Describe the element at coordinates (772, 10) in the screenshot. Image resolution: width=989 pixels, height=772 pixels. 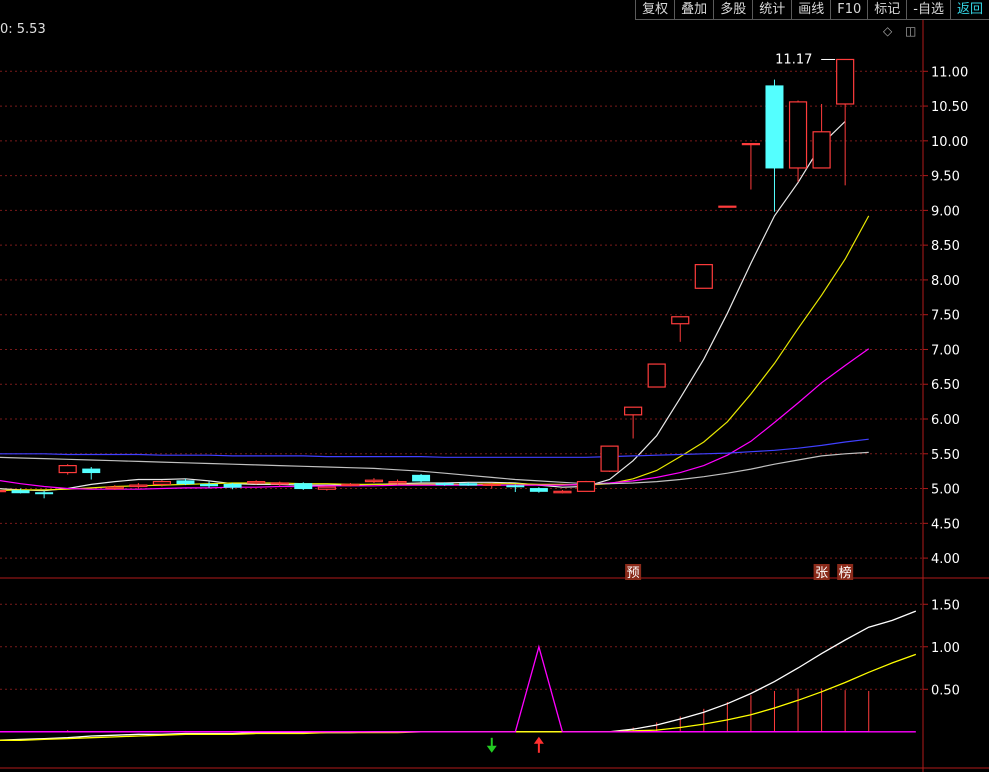
I see `statistics-button: 统计` at that location.